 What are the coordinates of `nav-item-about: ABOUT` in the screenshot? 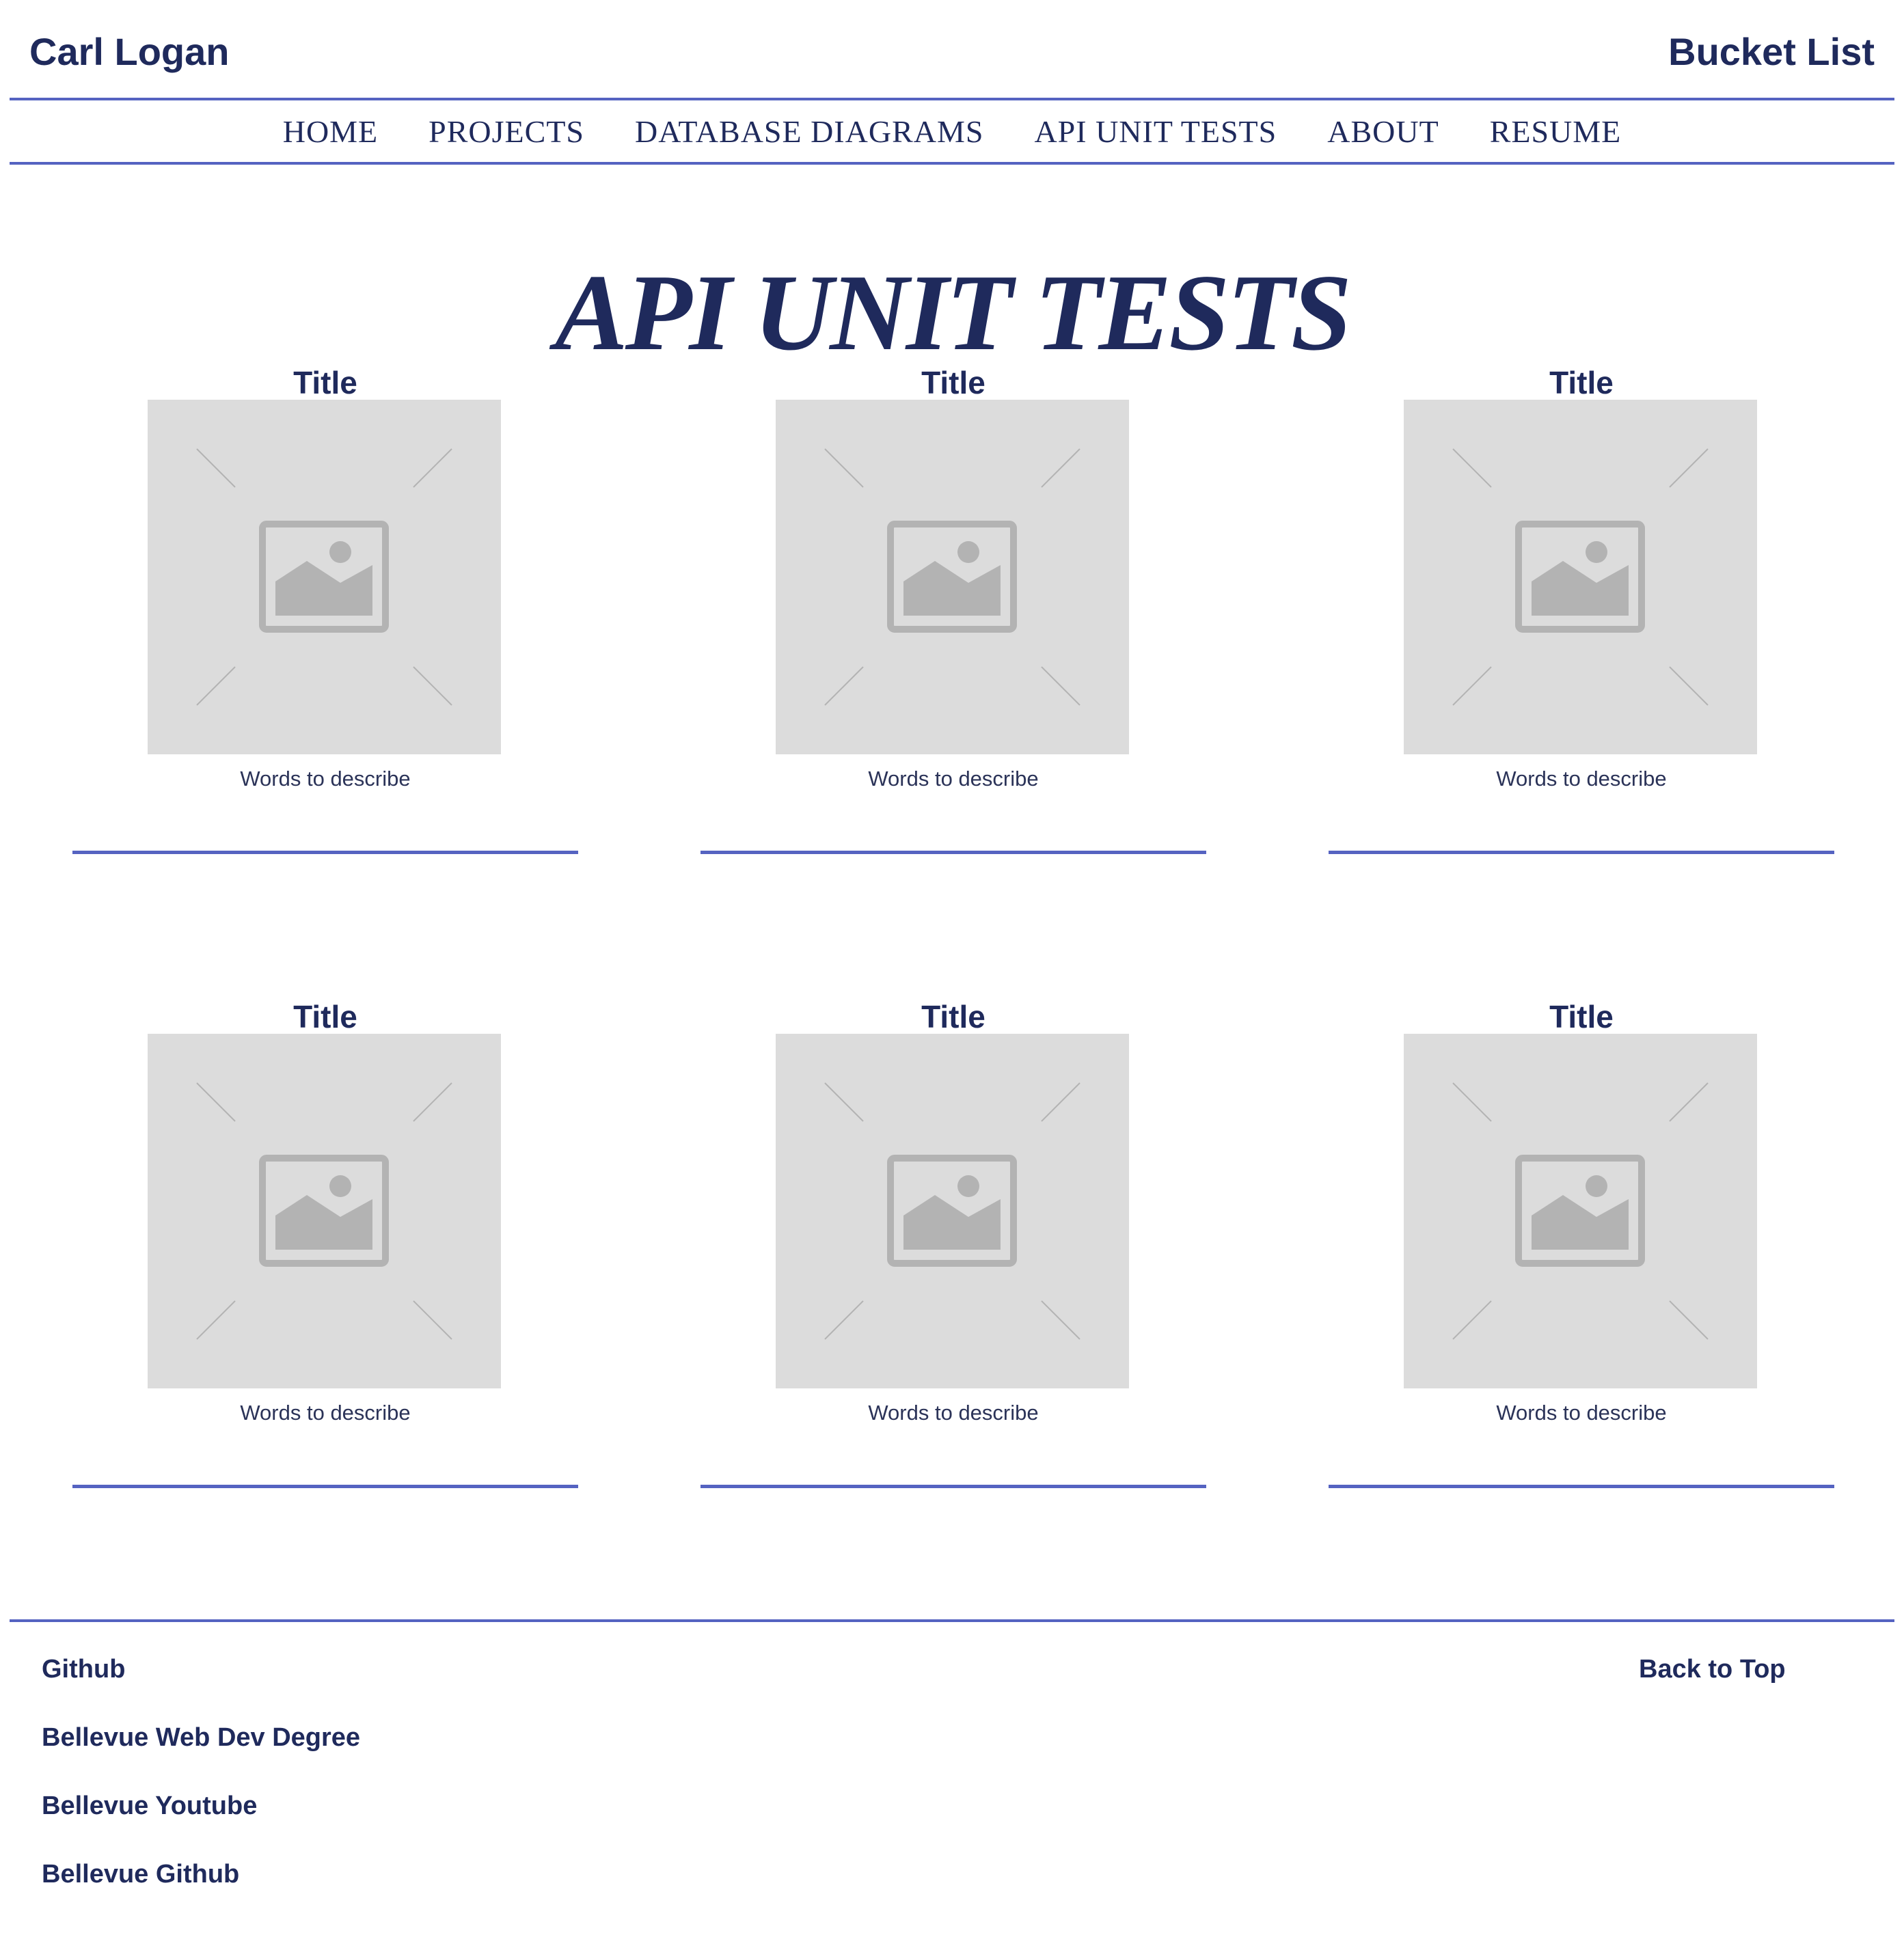 It's located at (1383, 131).